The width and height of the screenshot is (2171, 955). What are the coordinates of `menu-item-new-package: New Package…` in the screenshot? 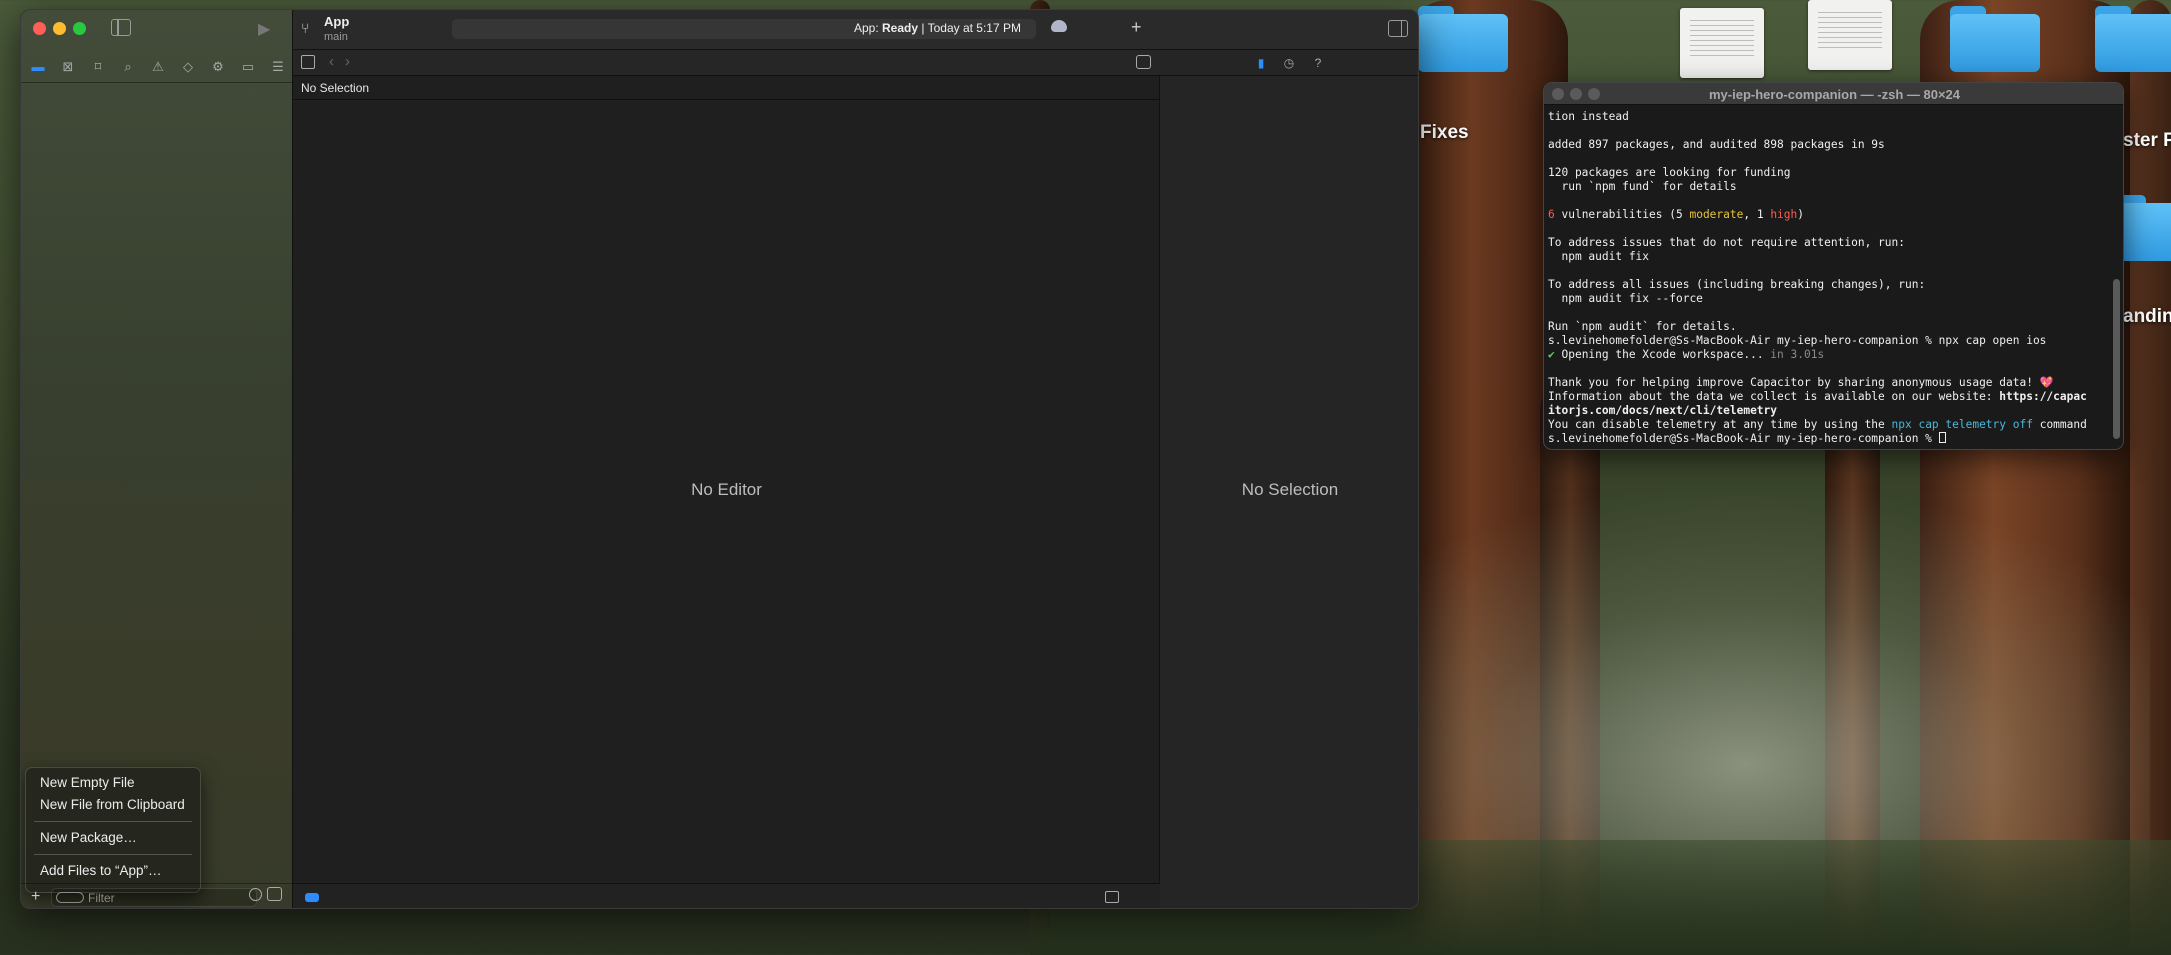 It's located at (113, 838).